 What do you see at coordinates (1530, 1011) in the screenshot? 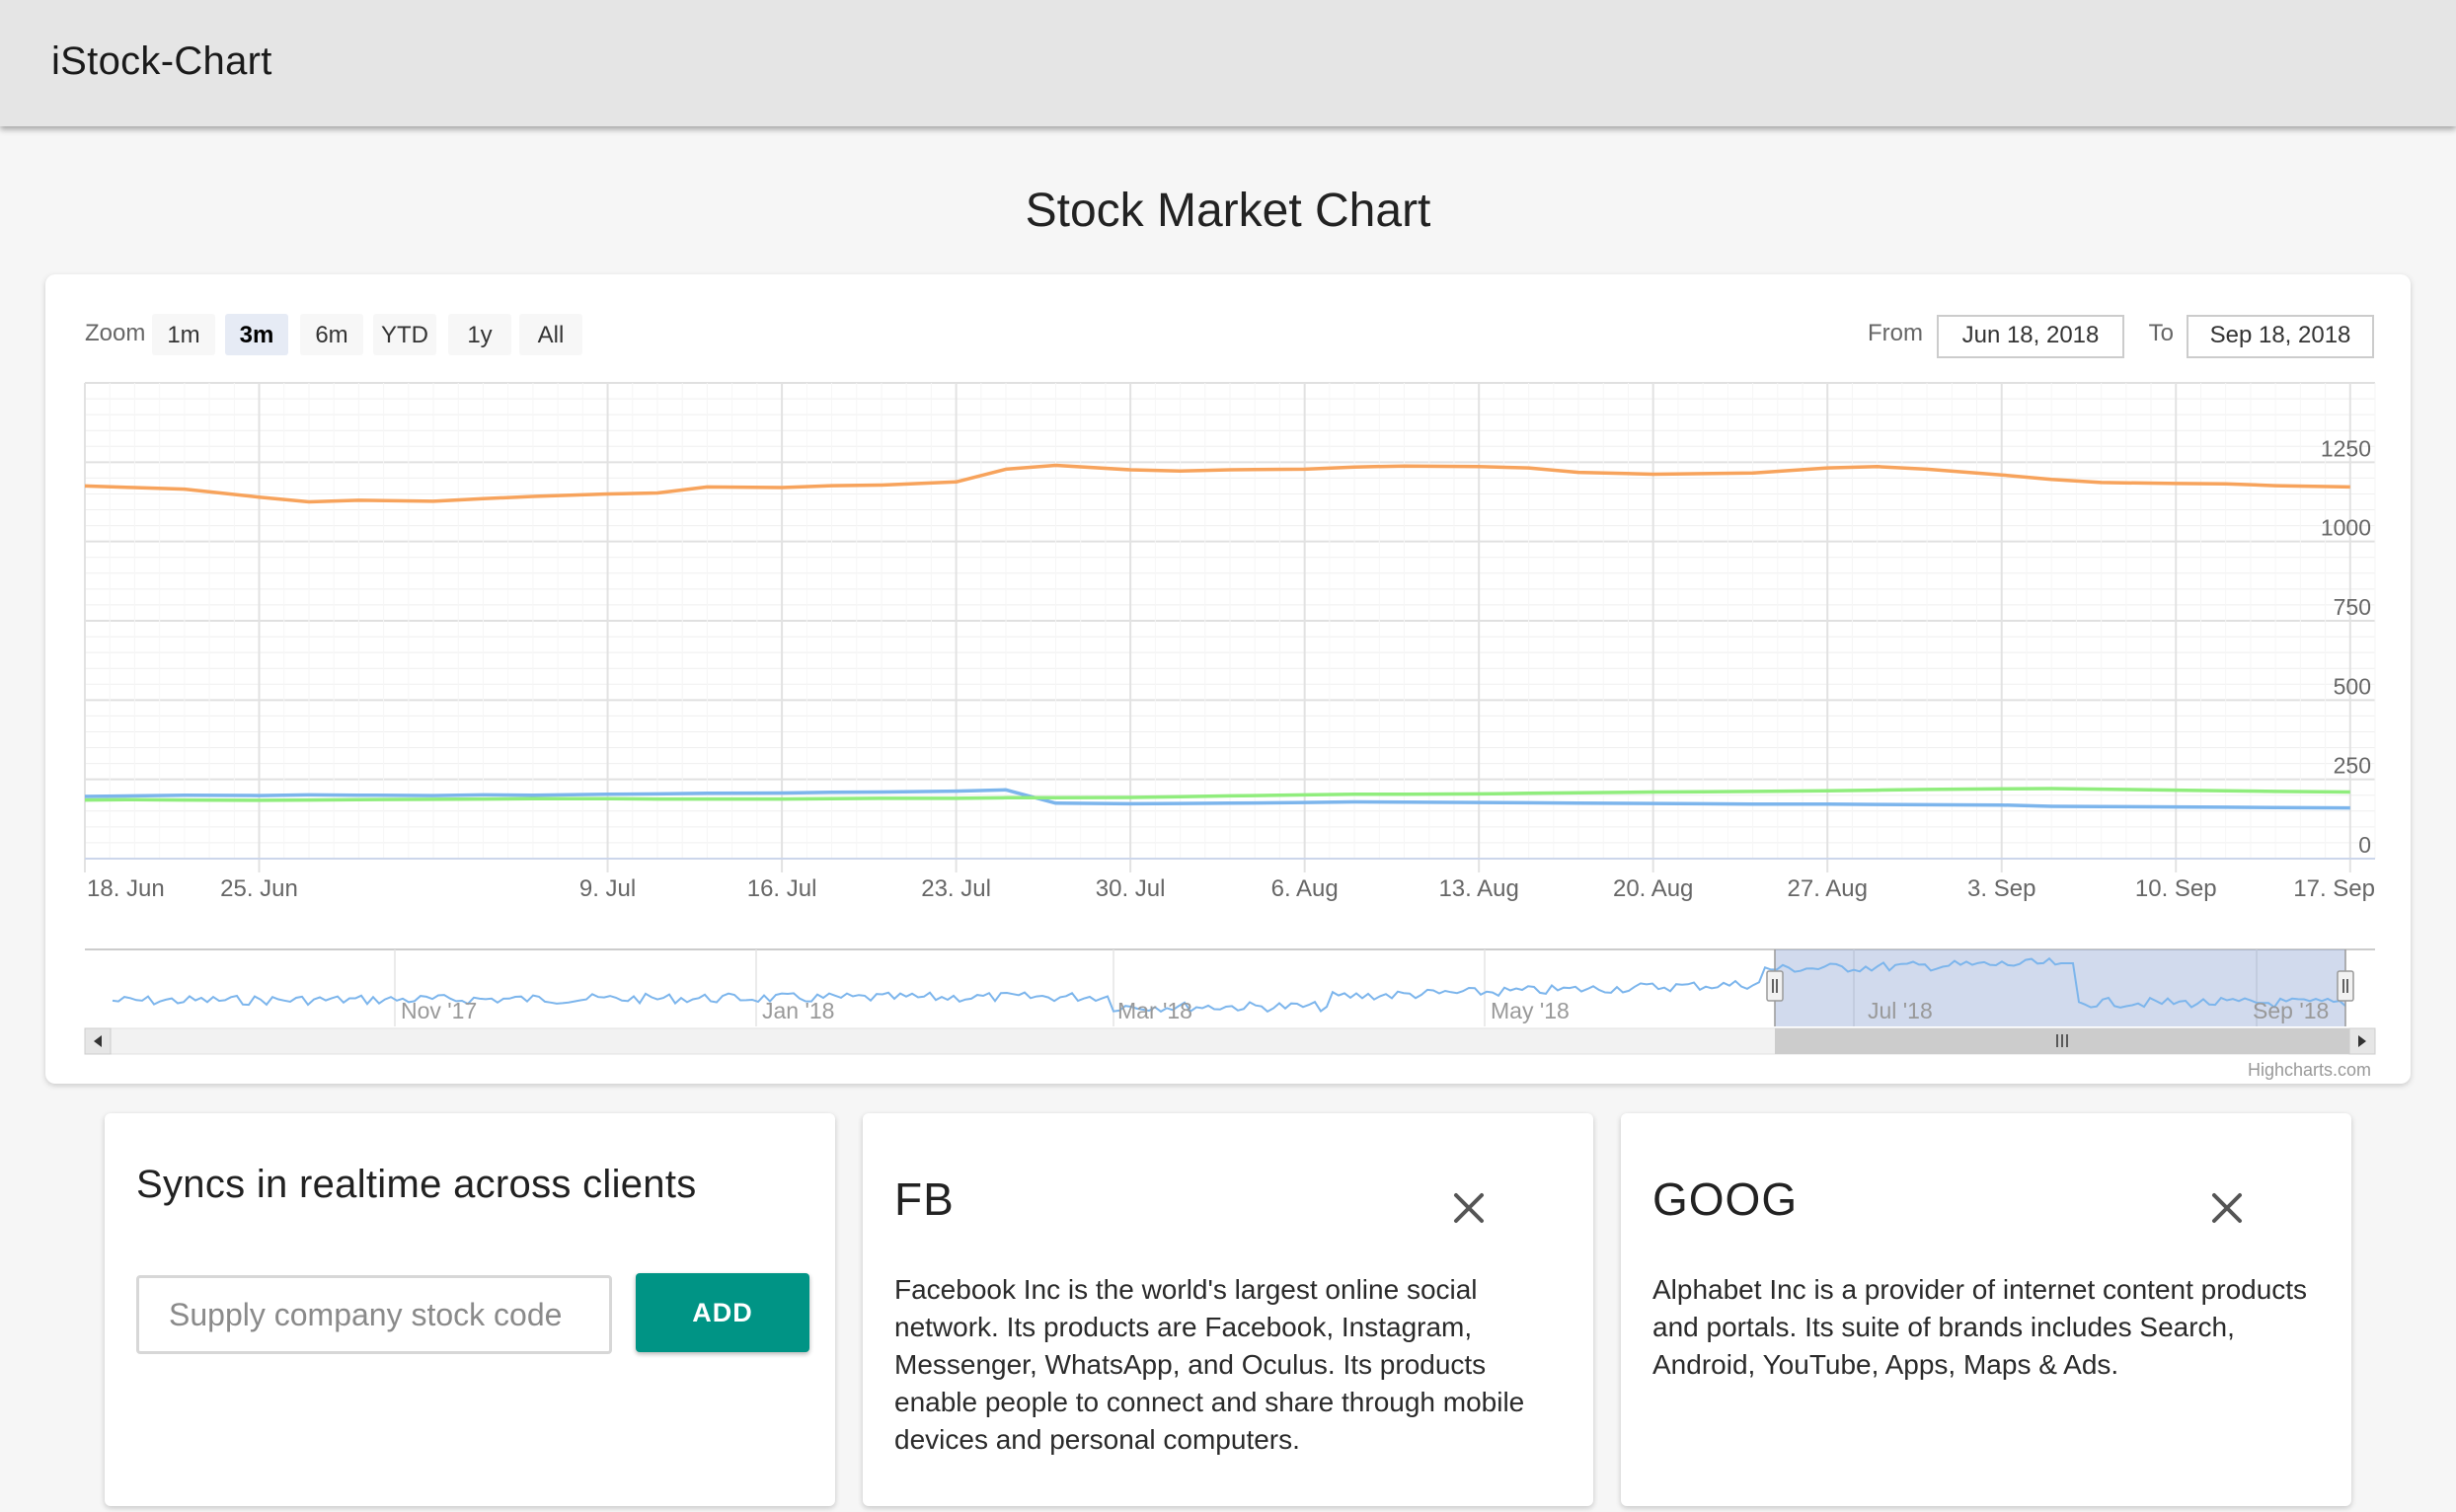
I see `navigator-tick-label: May '18` at bounding box center [1530, 1011].